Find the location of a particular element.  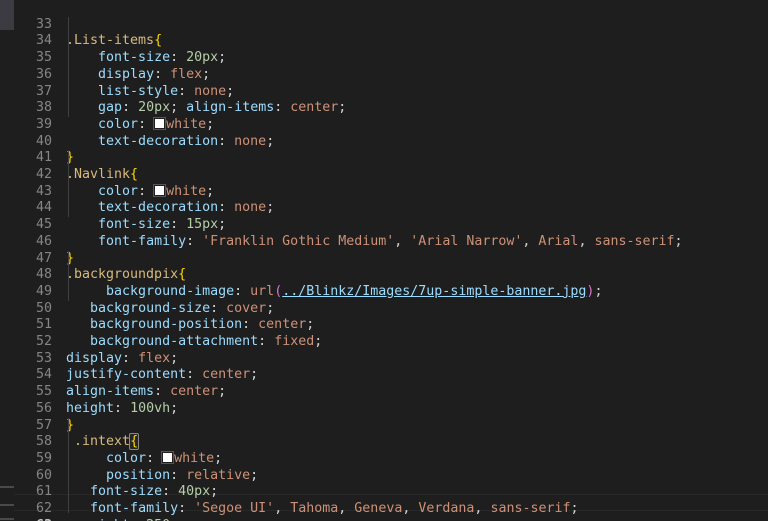

scrollbar-thumb is located at coordinates (7, 15).